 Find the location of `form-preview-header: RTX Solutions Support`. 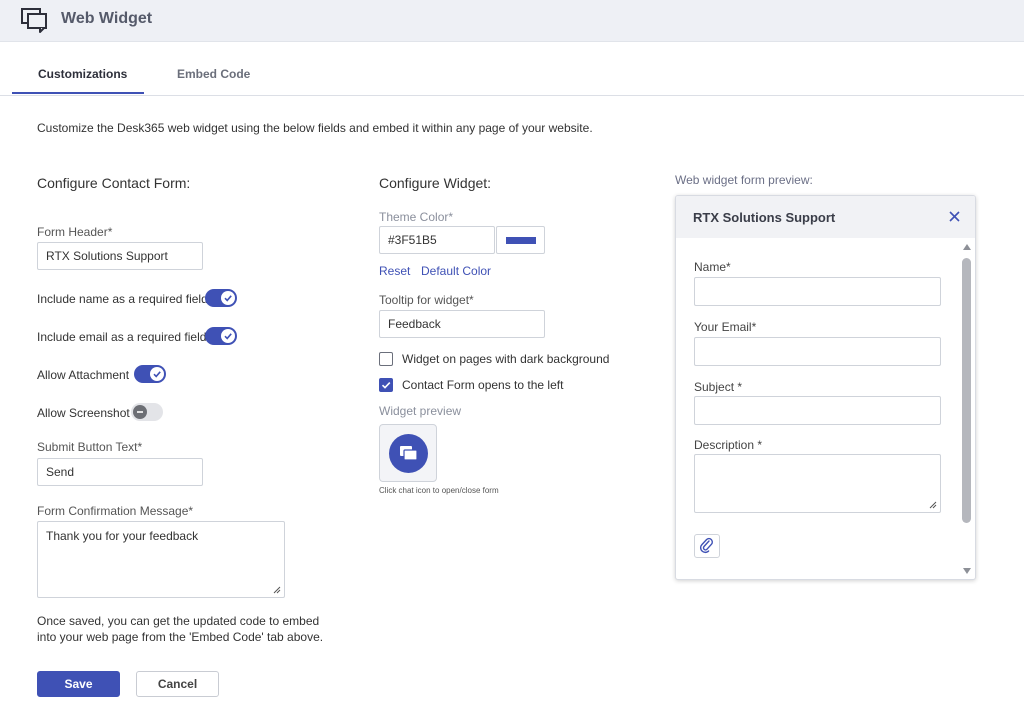

form-preview-header: RTX Solutions Support is located at coordinates (825, 217).